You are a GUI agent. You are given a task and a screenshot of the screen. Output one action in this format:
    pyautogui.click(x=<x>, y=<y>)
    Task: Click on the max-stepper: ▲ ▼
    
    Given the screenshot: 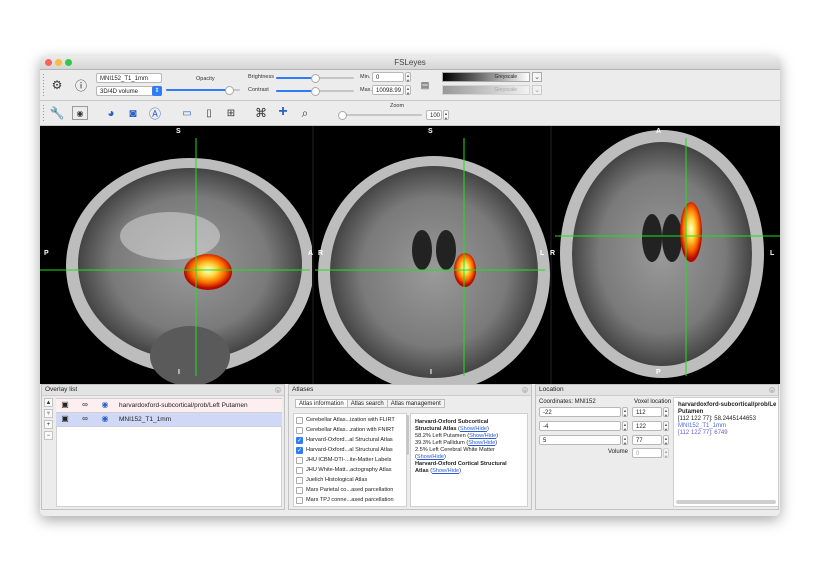 What is the action you would take?
    pyautogui.click(x=408, y=90)
    